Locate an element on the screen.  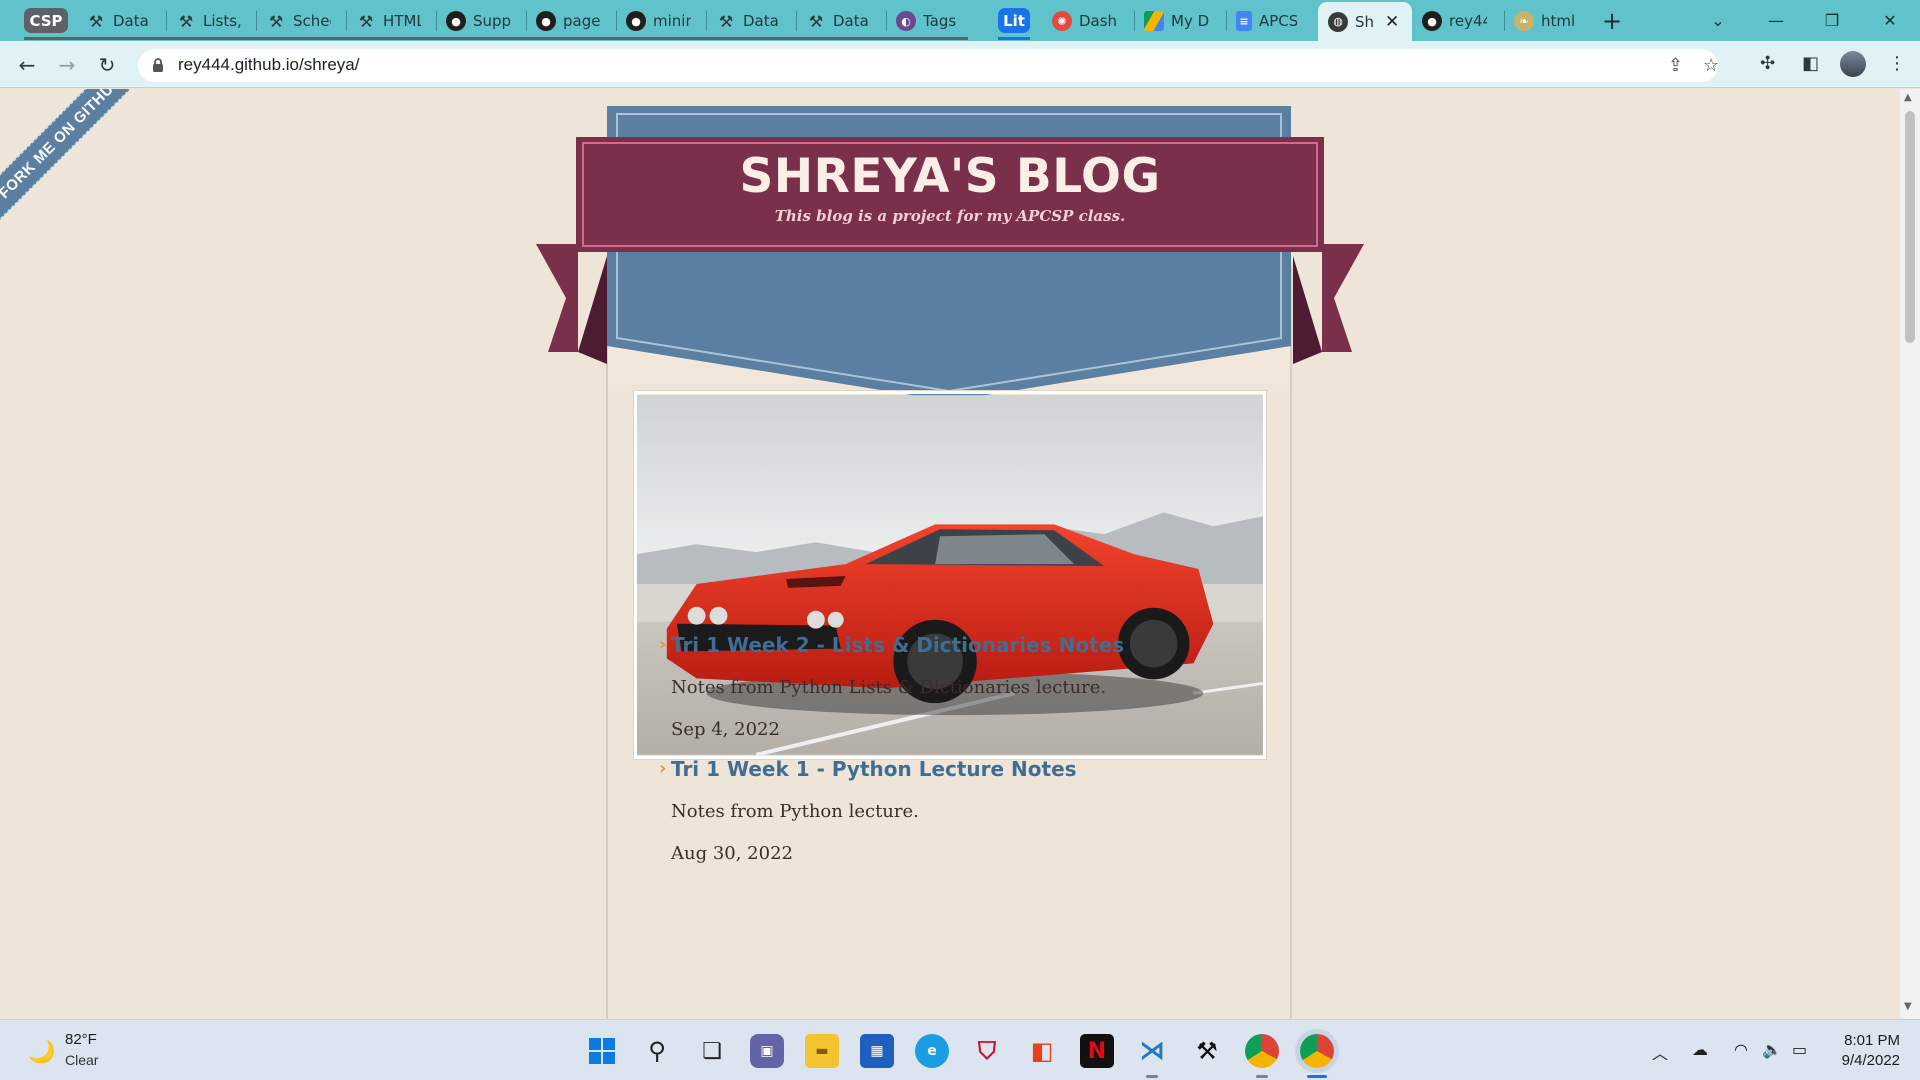
lock-icon is located at coordinates (158, 65).